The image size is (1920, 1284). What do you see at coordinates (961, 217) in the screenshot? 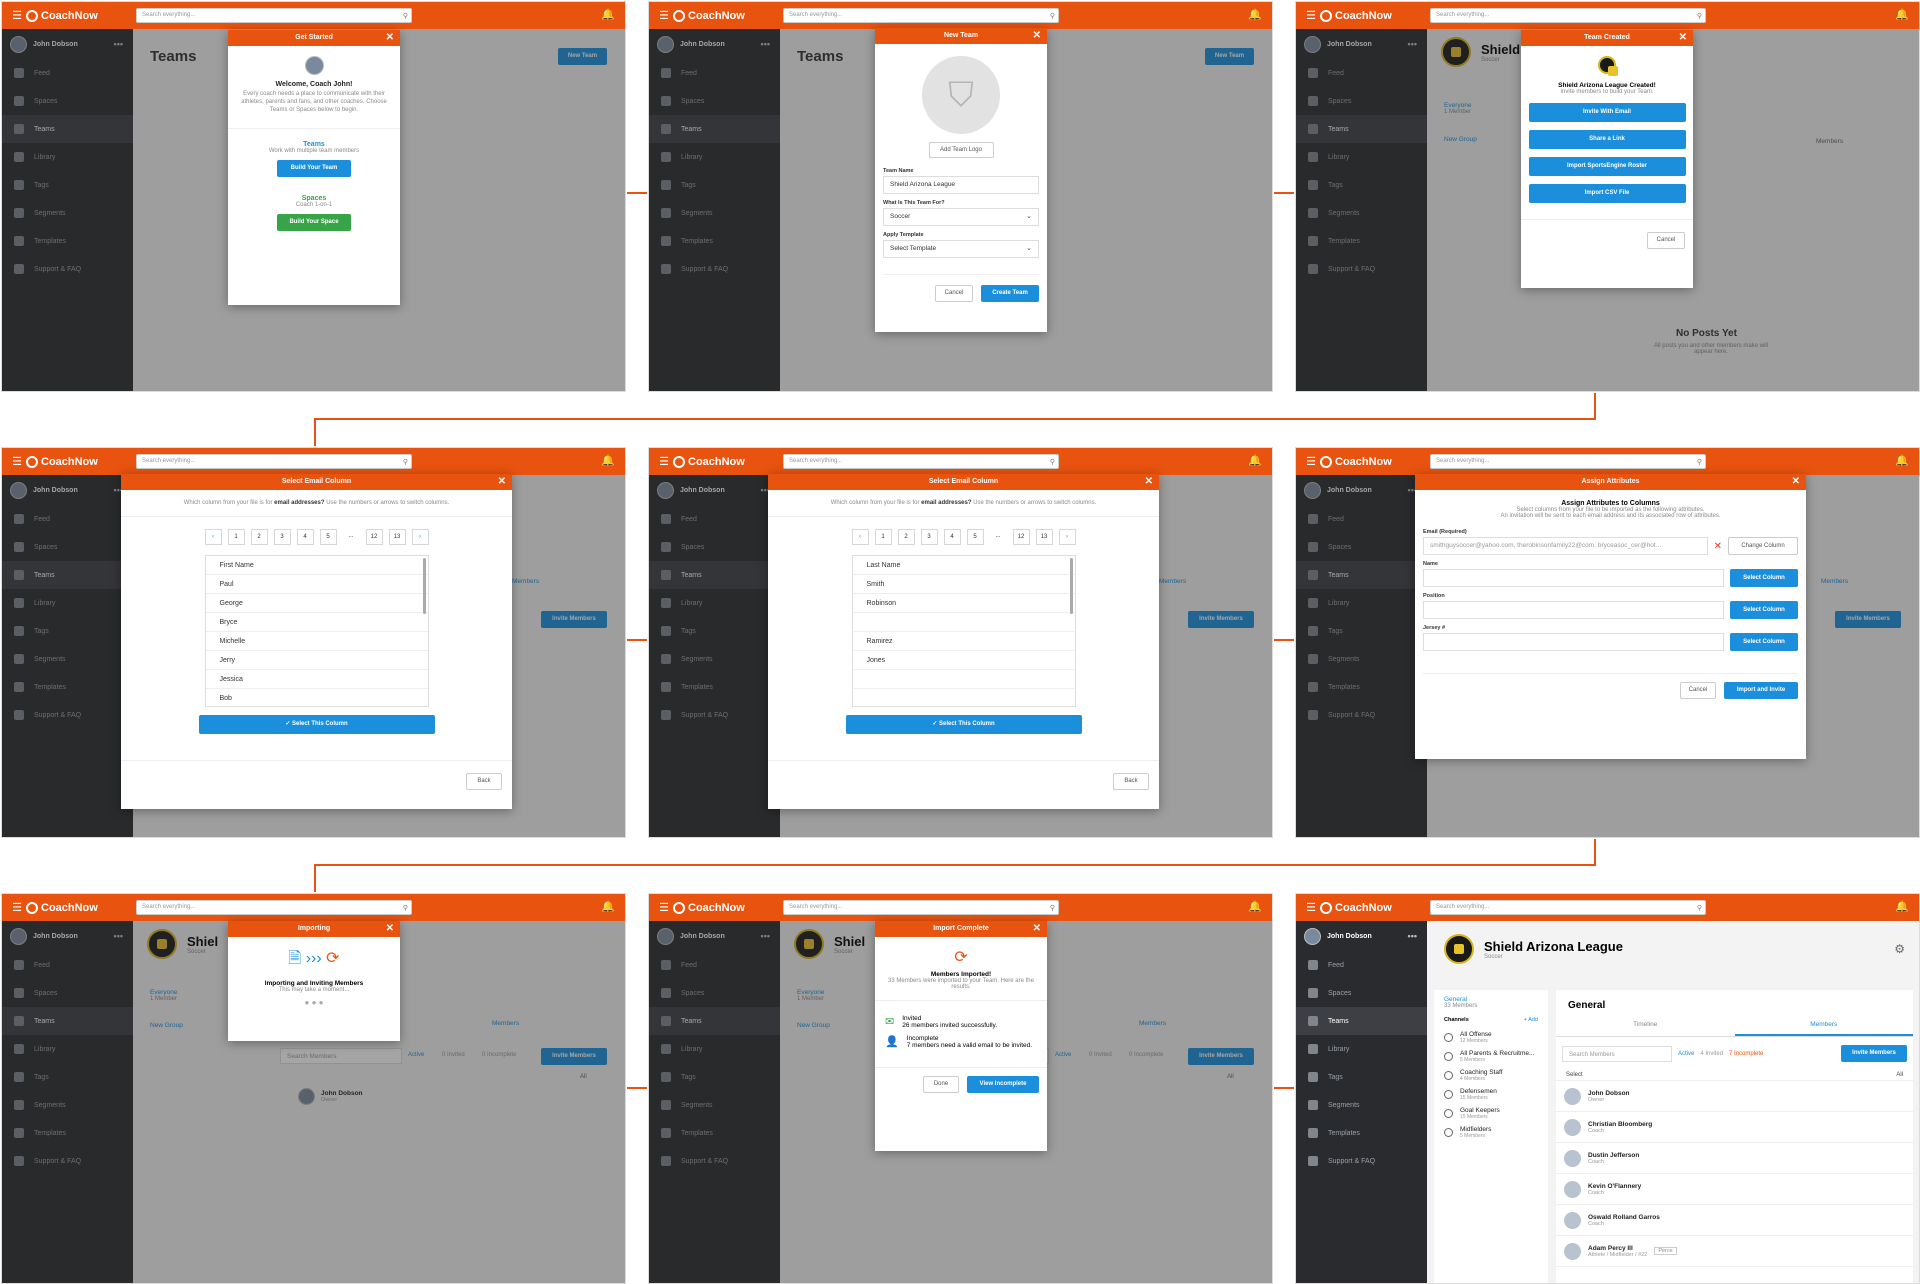
I see `team-purpose-select: Soccer ⌄` at bounding box center [961, 217].